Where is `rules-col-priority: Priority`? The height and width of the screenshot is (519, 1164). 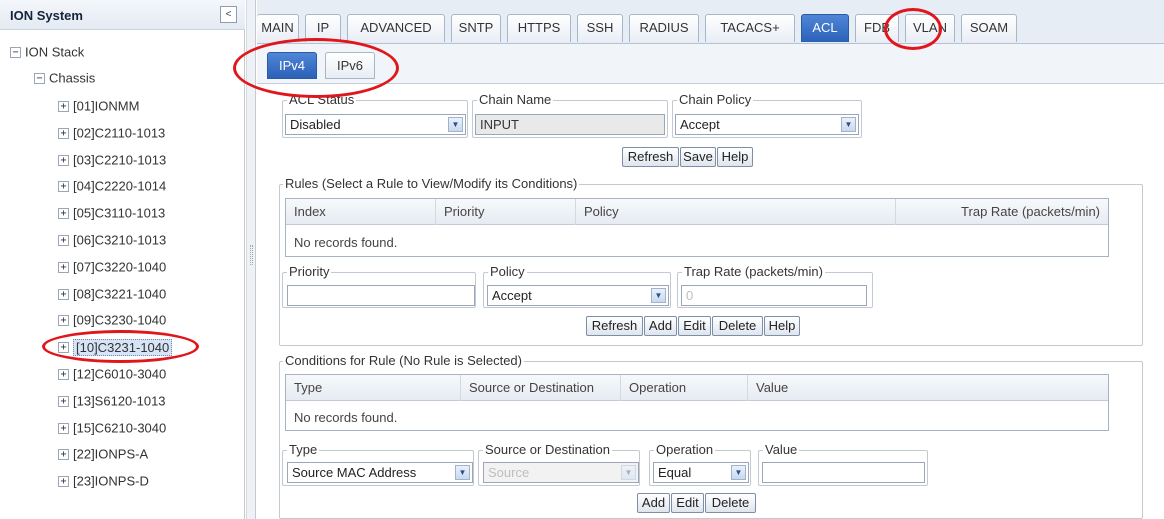 rules-col-priority: Priority is located at coordinates (506, 212).